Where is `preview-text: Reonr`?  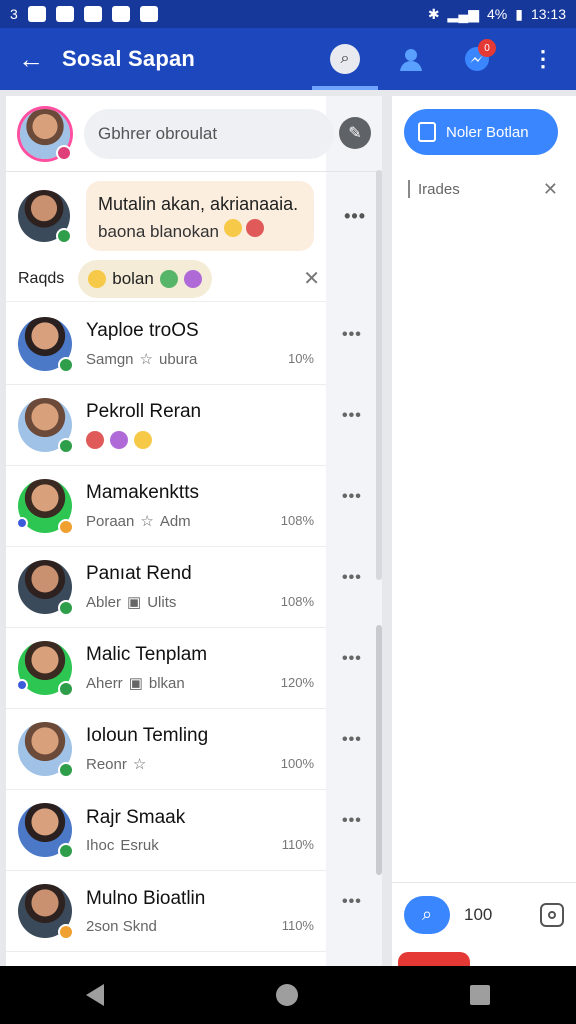
preview-text: Reonr is located at coordinates (106, 764).